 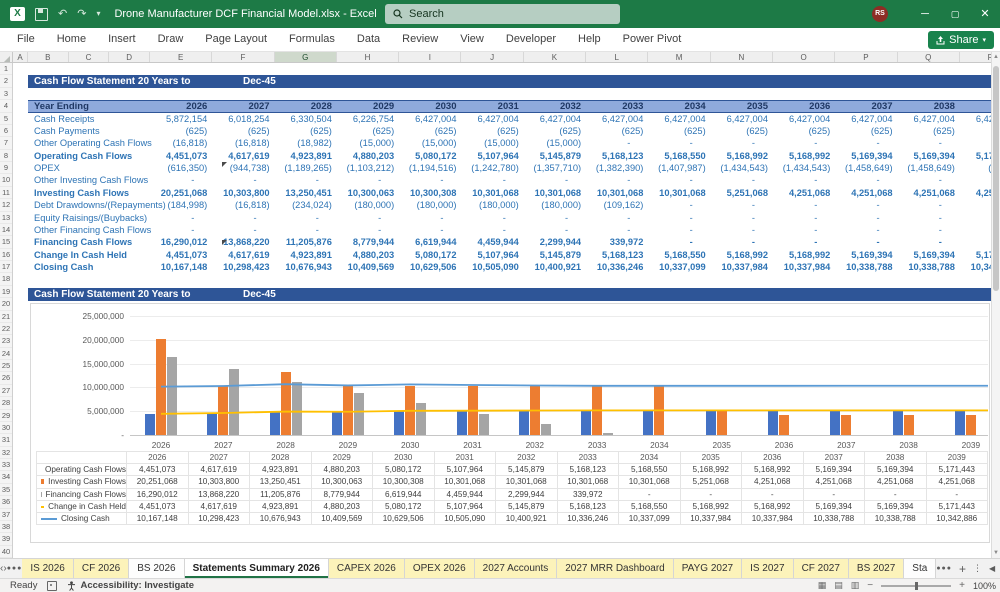 I want to click on zoom-in-icon: +, so click(x=962, y=585).